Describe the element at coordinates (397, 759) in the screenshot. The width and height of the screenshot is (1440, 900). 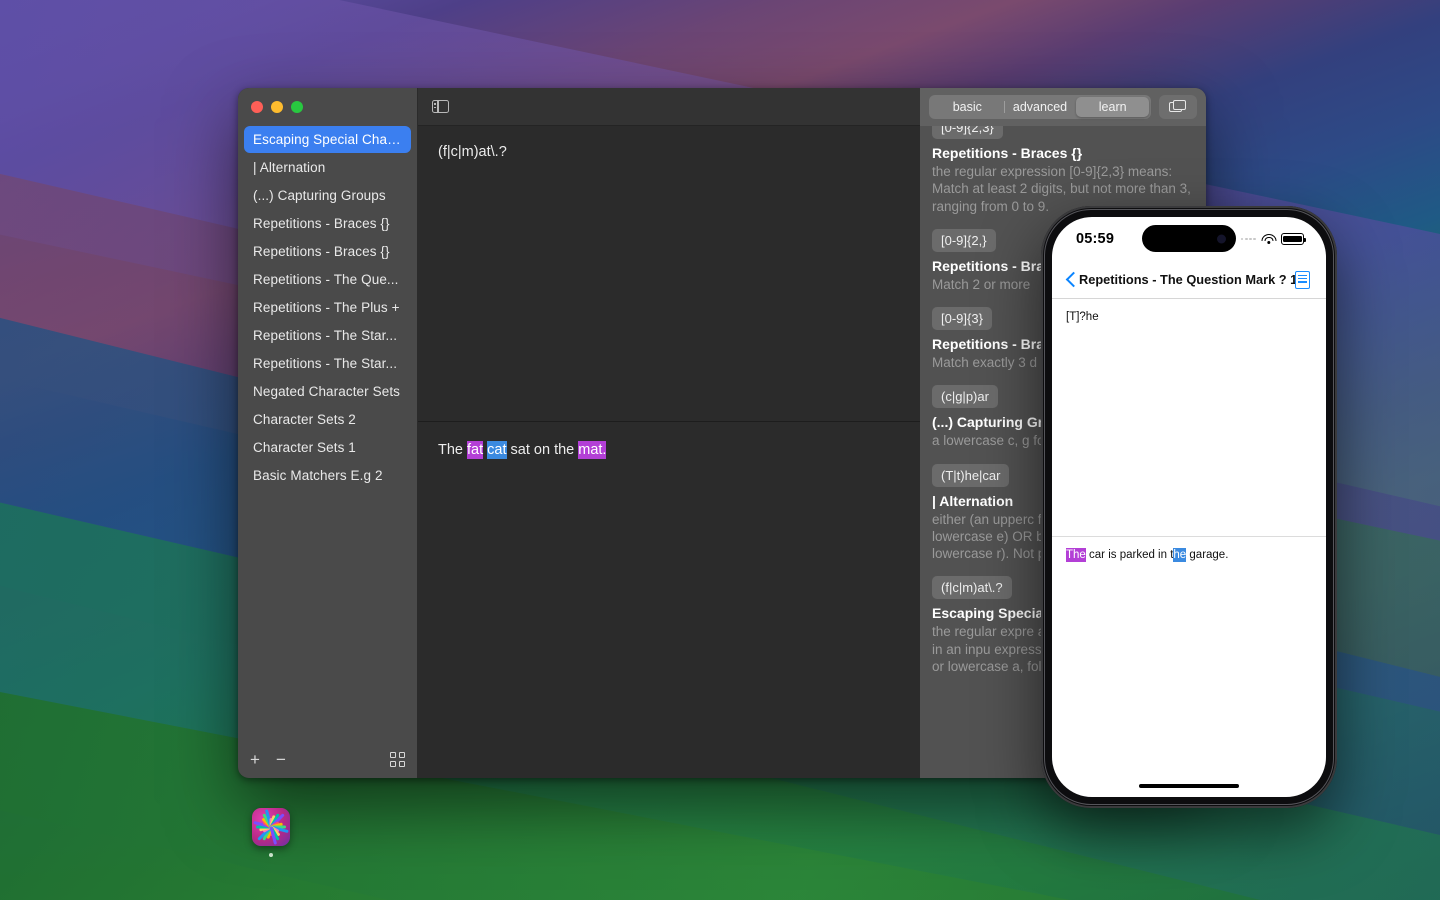
I see `grid-view-icon` at that location.